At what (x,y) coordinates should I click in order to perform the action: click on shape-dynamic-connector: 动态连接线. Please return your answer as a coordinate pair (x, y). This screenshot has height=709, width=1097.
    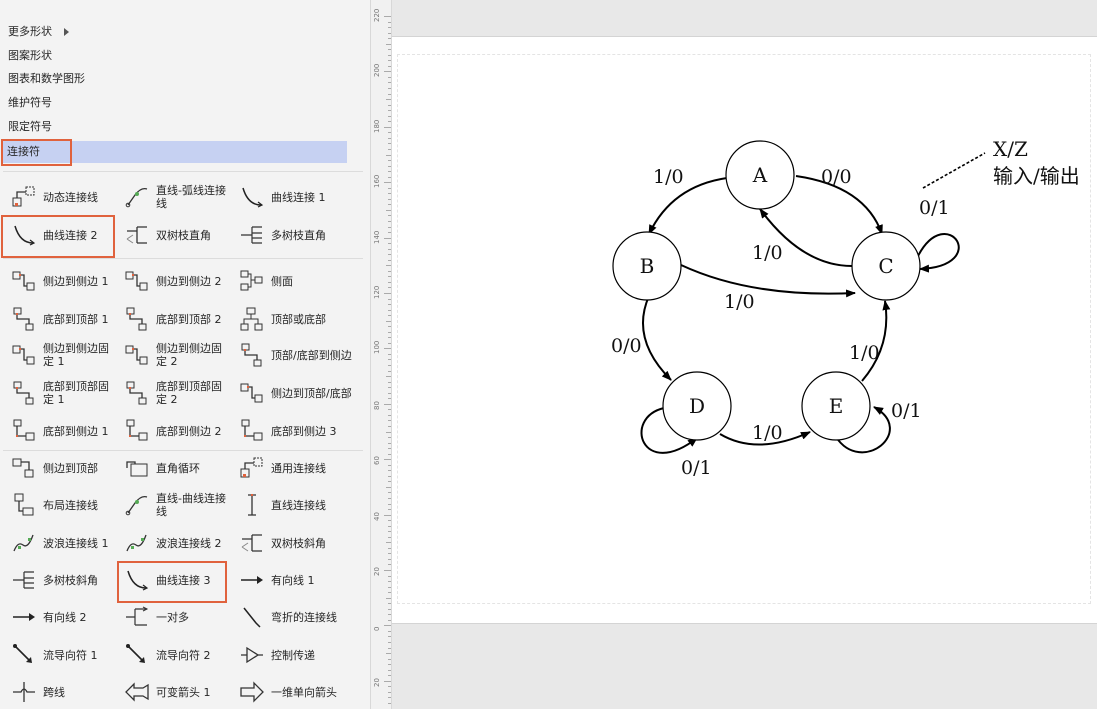
    Looking at the image, I should click on (63, 197).